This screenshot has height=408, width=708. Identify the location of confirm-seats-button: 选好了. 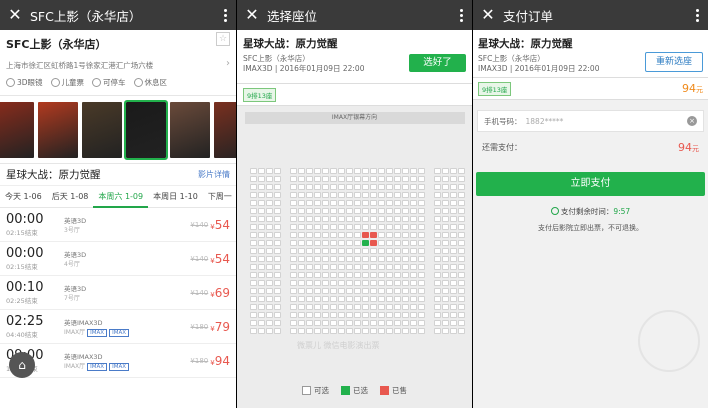
(437, 63).